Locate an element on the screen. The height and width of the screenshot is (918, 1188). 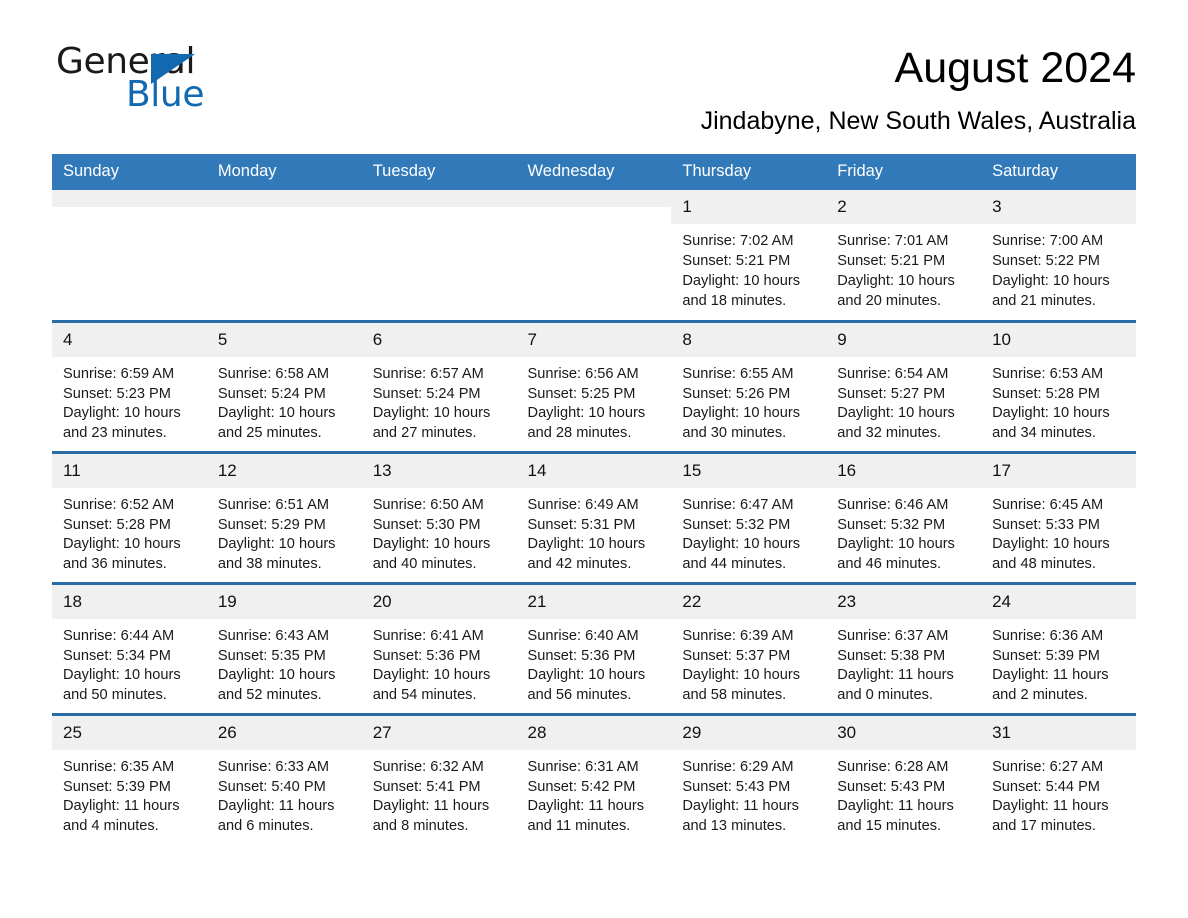
sunrise-text: Sunrise: 6:32 AM is located at coordinates (428, 766).